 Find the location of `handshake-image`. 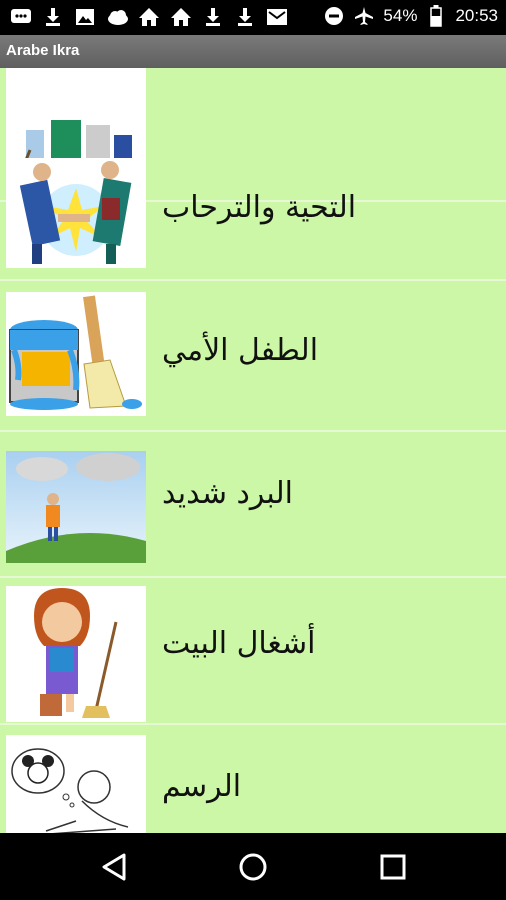

handshake-image is located at coordinates (76, 213).